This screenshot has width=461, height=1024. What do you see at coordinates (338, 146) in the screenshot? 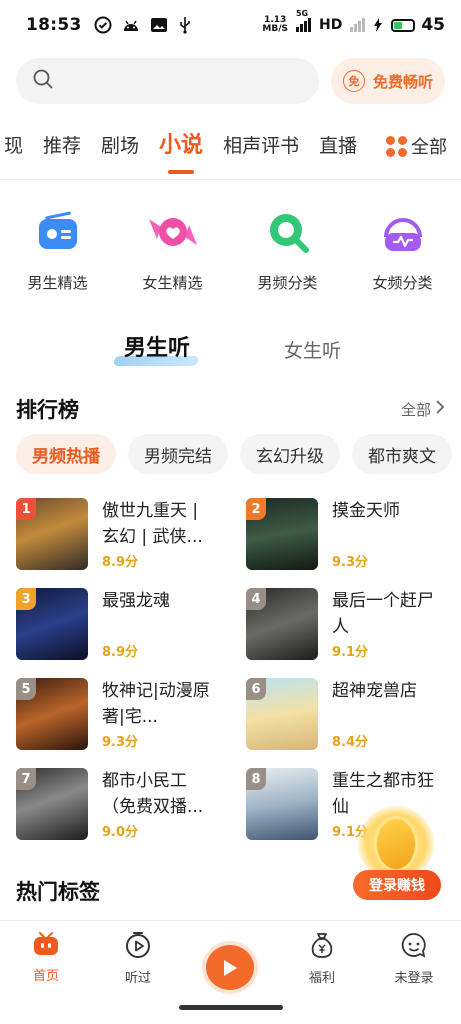
I see `tab-live: 直播` at bounding box center [338, 146].